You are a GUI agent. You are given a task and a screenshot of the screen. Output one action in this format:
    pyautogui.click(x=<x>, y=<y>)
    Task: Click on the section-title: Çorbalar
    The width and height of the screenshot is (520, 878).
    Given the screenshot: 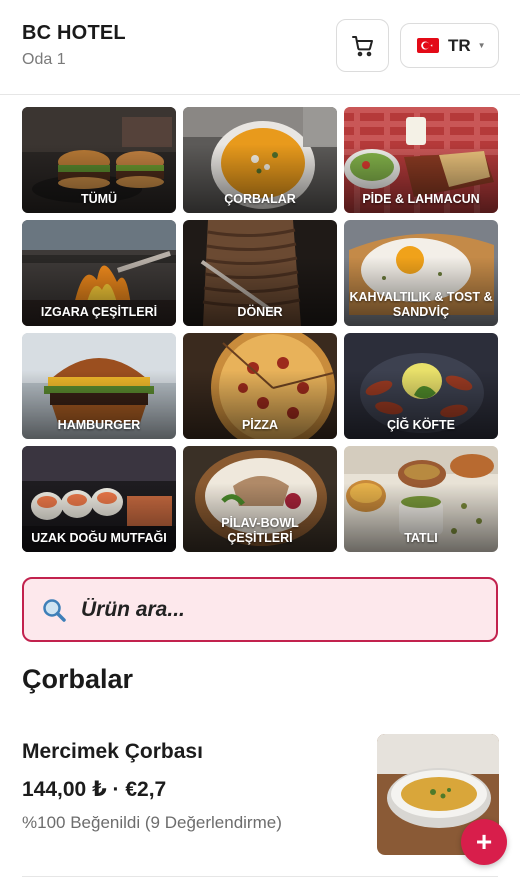 What is the action you would take?
    pyautogui.click(x=78, y=679)
    